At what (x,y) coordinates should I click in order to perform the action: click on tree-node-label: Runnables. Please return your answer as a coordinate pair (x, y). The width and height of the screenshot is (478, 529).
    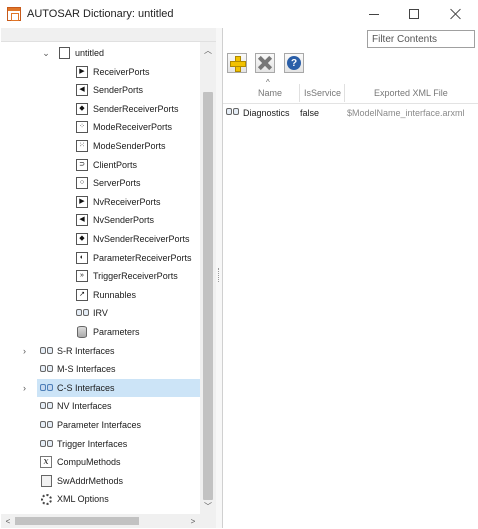
    Looking at the image, I should click on (115, 295).